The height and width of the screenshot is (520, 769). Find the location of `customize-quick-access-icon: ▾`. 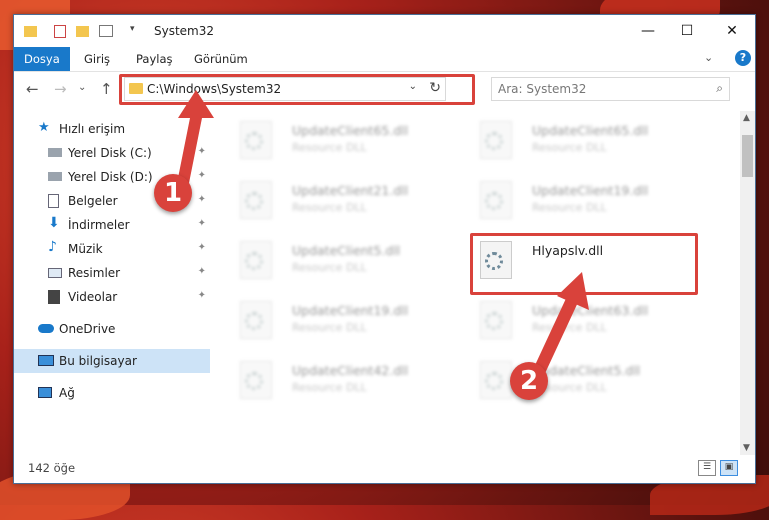

customize-quick-access-icon: ▾ is located at coordinates (132, 32).